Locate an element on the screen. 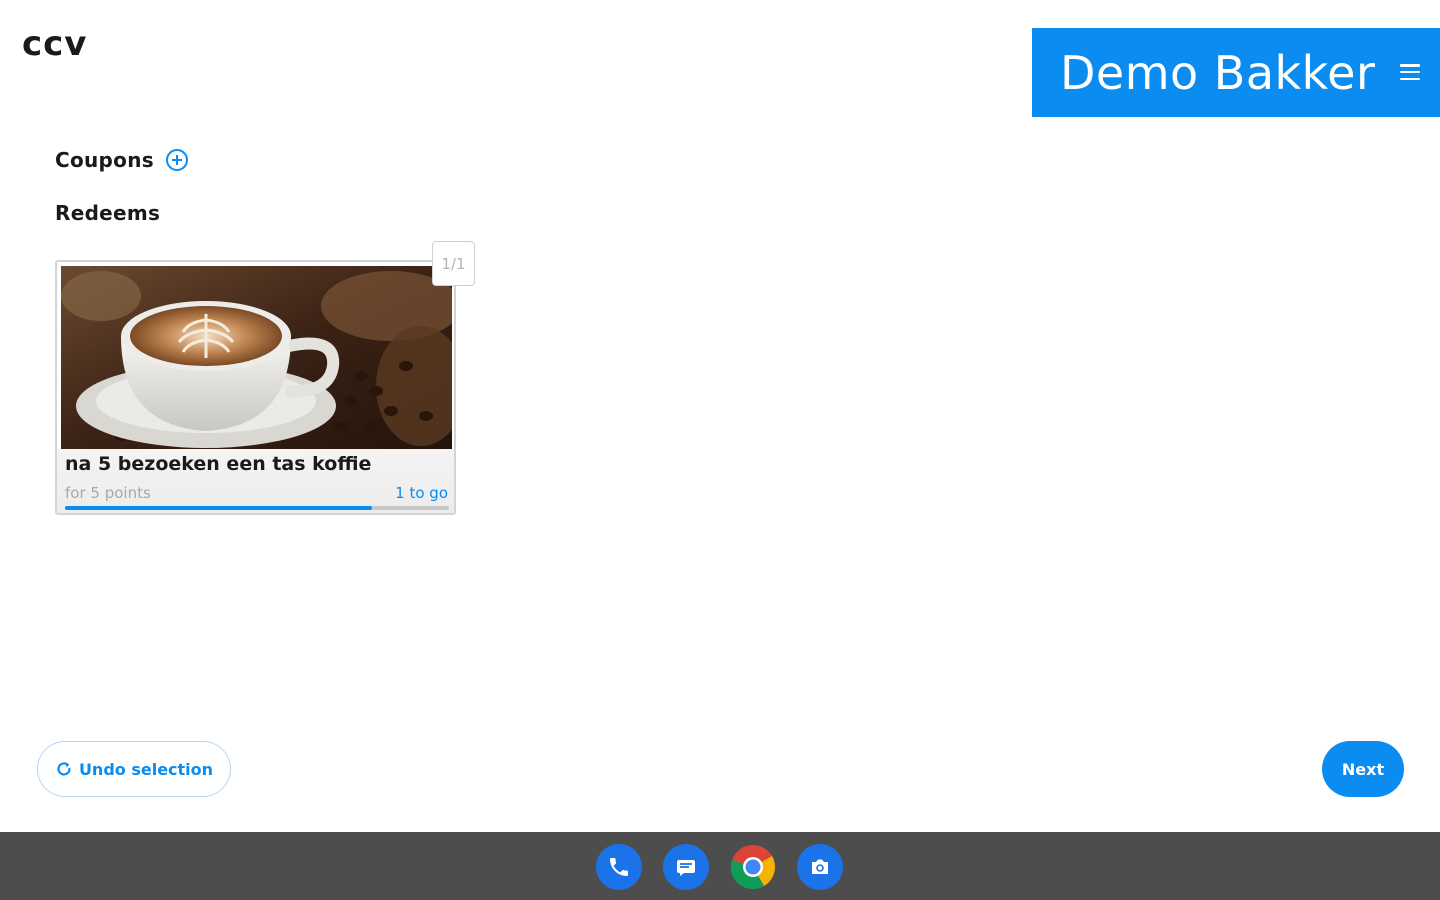  app-dock is located at coordinates (719, 867).